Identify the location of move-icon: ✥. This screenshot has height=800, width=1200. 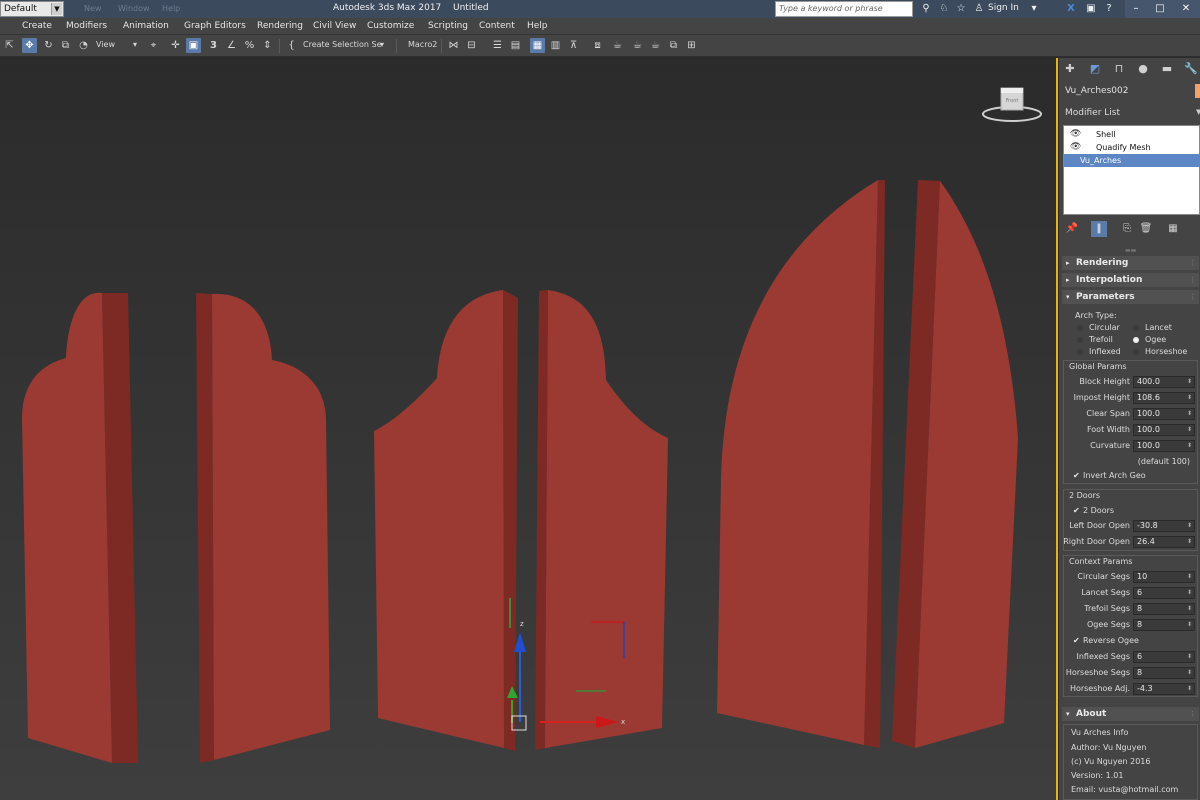
(29, 45).